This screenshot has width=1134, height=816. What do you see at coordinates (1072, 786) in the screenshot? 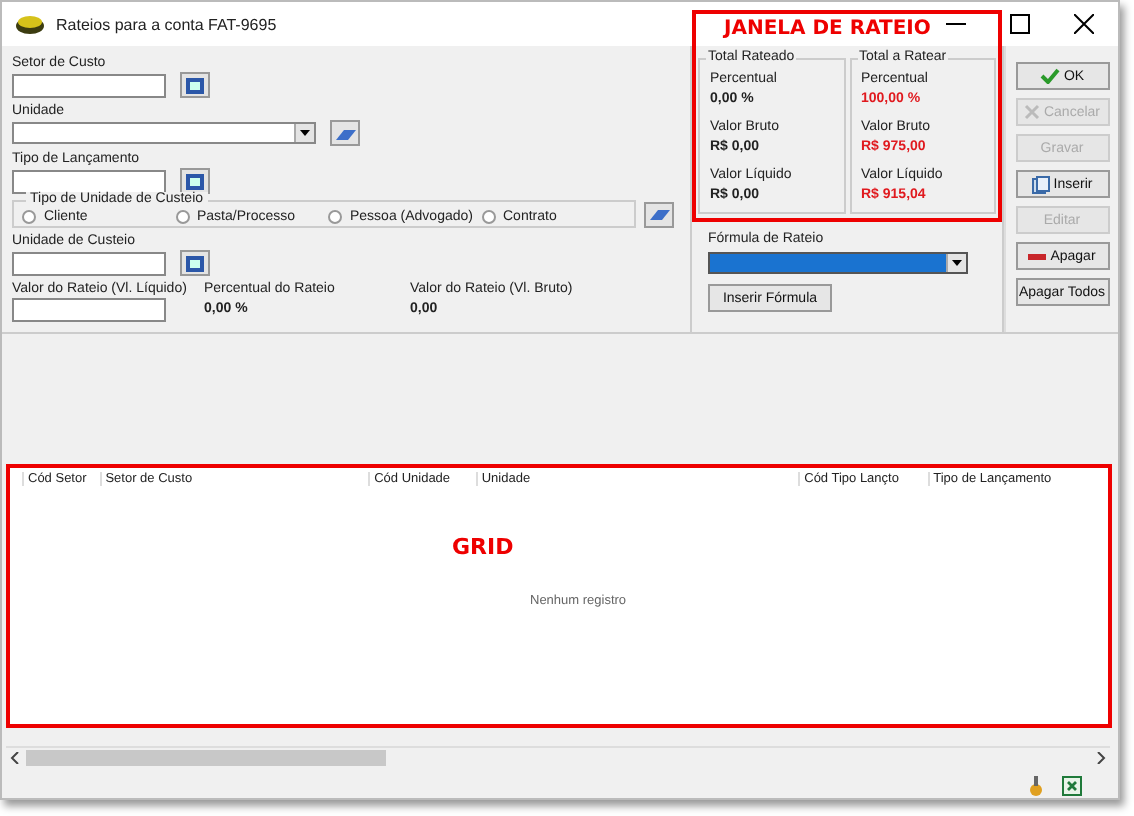
I see `excel-icon` at bounding box center [1072, 786].